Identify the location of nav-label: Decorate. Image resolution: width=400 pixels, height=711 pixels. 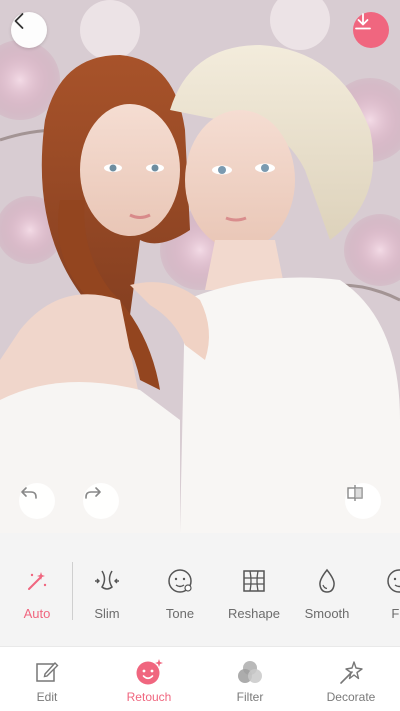
(351, 697).